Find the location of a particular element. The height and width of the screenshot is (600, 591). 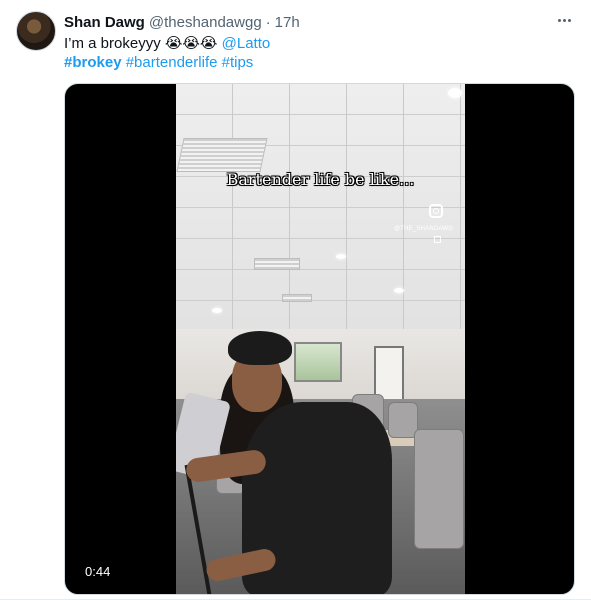

tweet-text-prefix: I’m a brokeyyy is located at coordinates (114, 43).